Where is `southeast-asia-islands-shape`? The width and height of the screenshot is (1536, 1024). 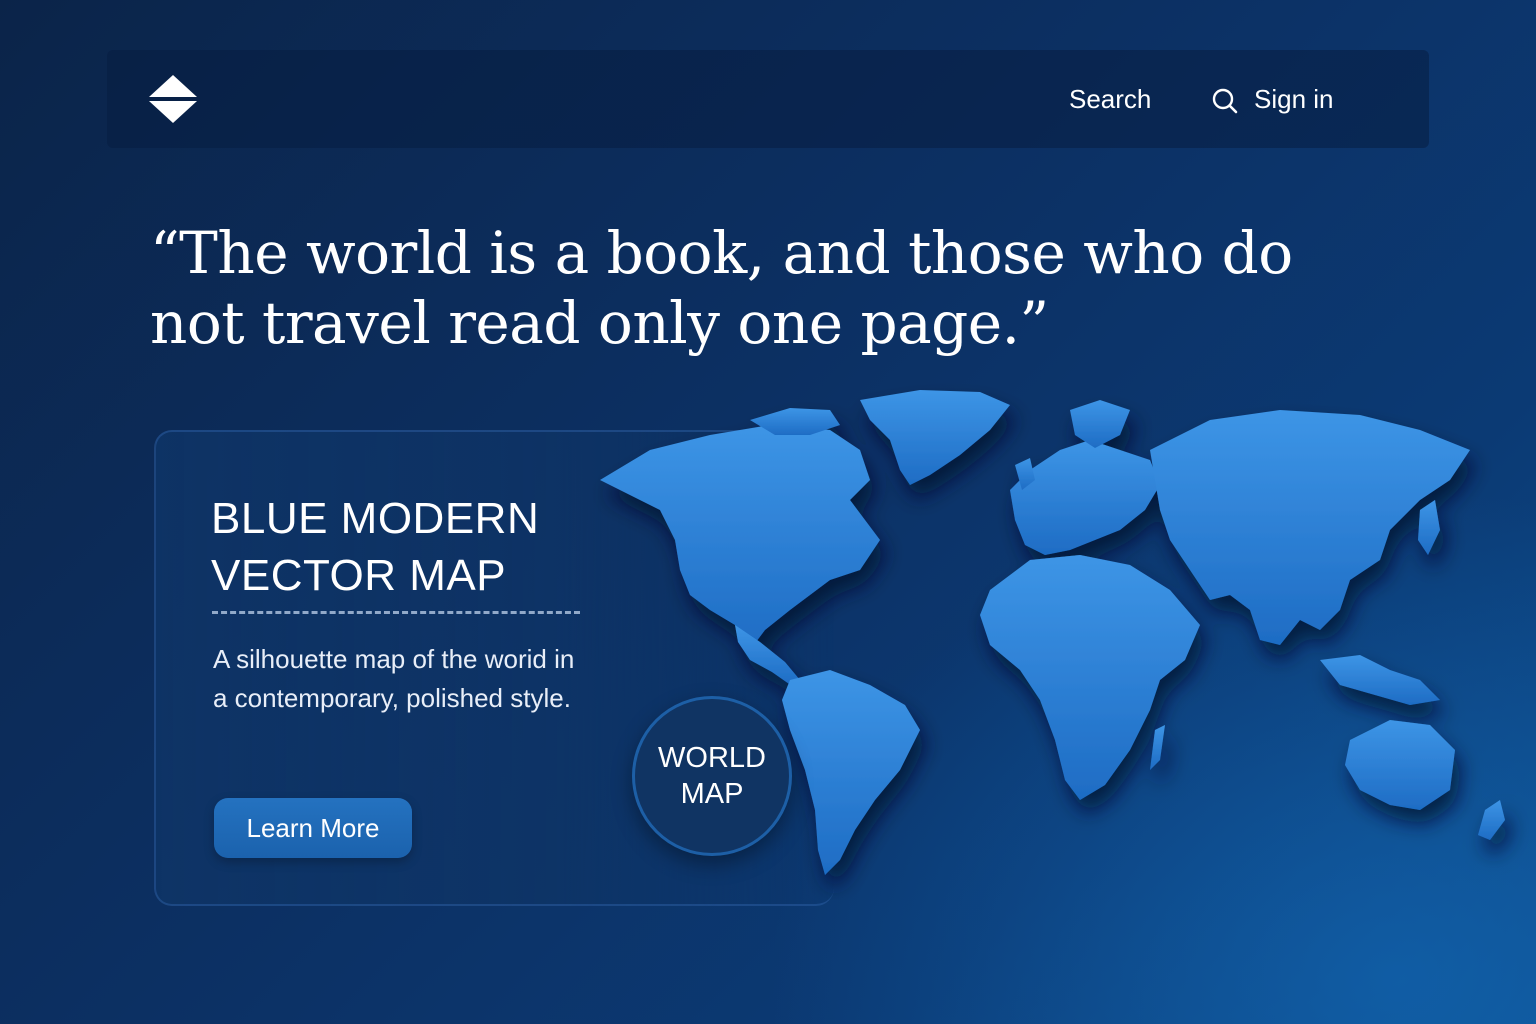
southeast-asia-islands-shape is located at coordinates (1380, 680).